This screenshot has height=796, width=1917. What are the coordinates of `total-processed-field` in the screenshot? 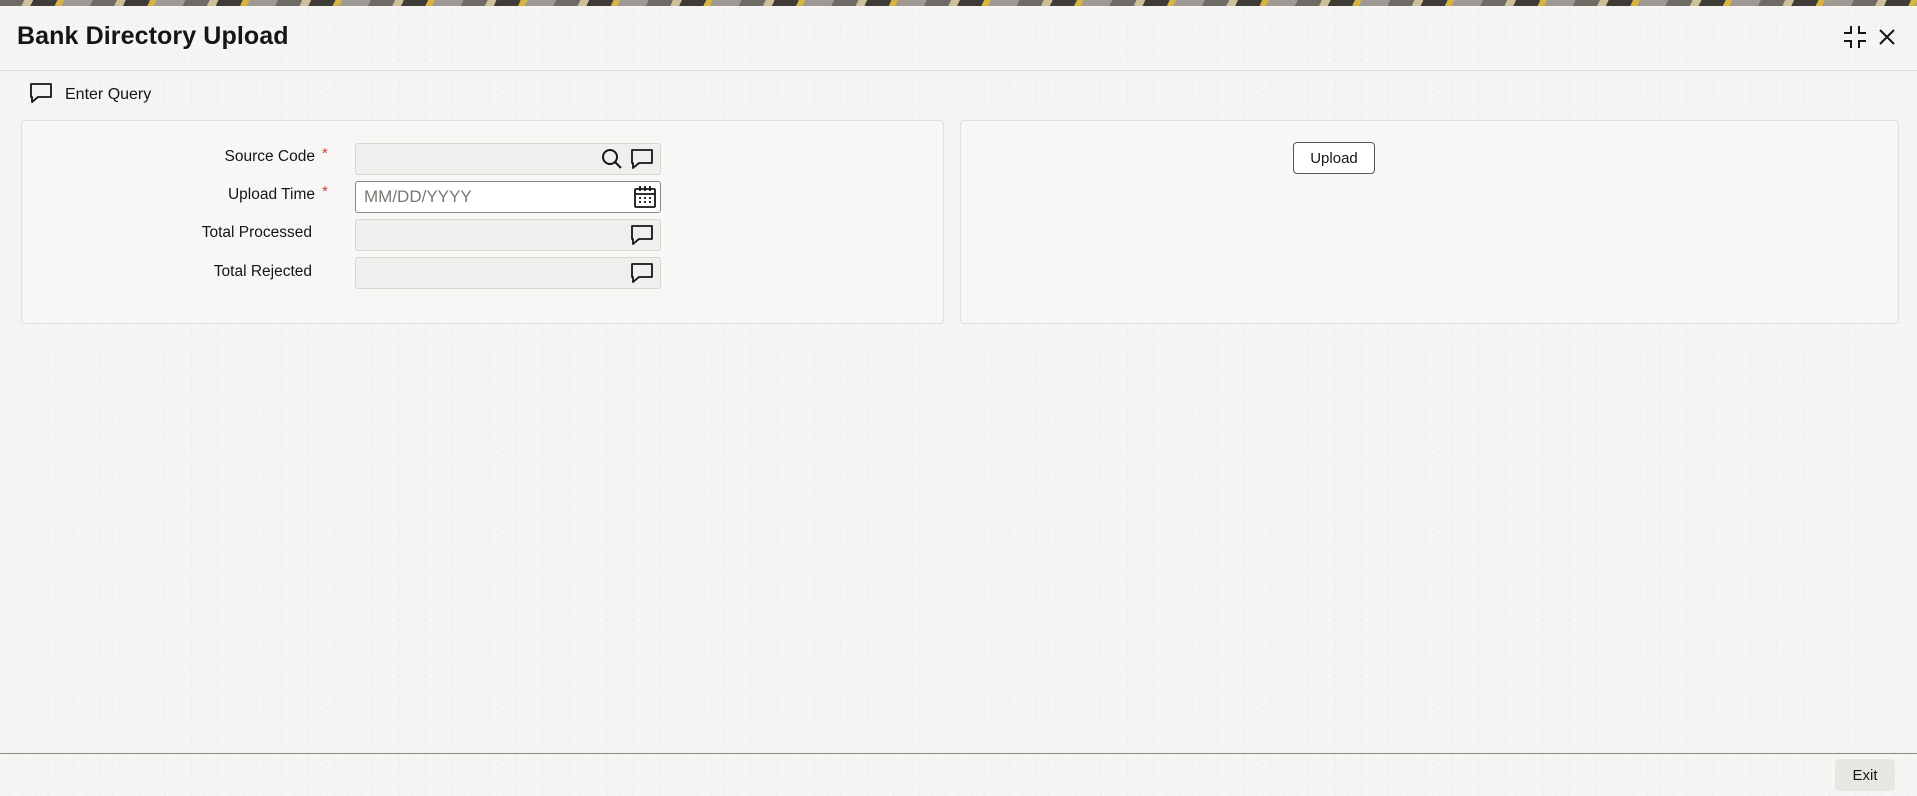 It's located at (508, 235).